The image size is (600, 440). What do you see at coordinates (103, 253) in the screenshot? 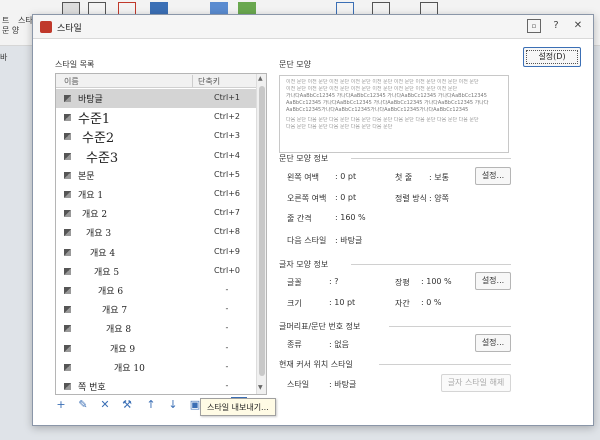
I see `style-row-name: 개요 4` at bounding box center [103, 253].